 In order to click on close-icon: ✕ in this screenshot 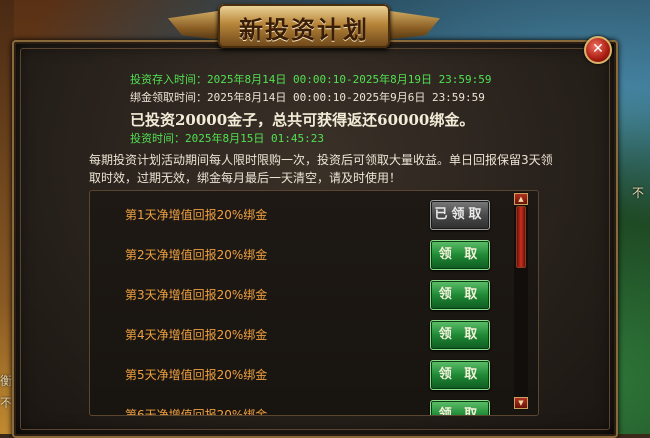, I will do `click(598, 49)`.